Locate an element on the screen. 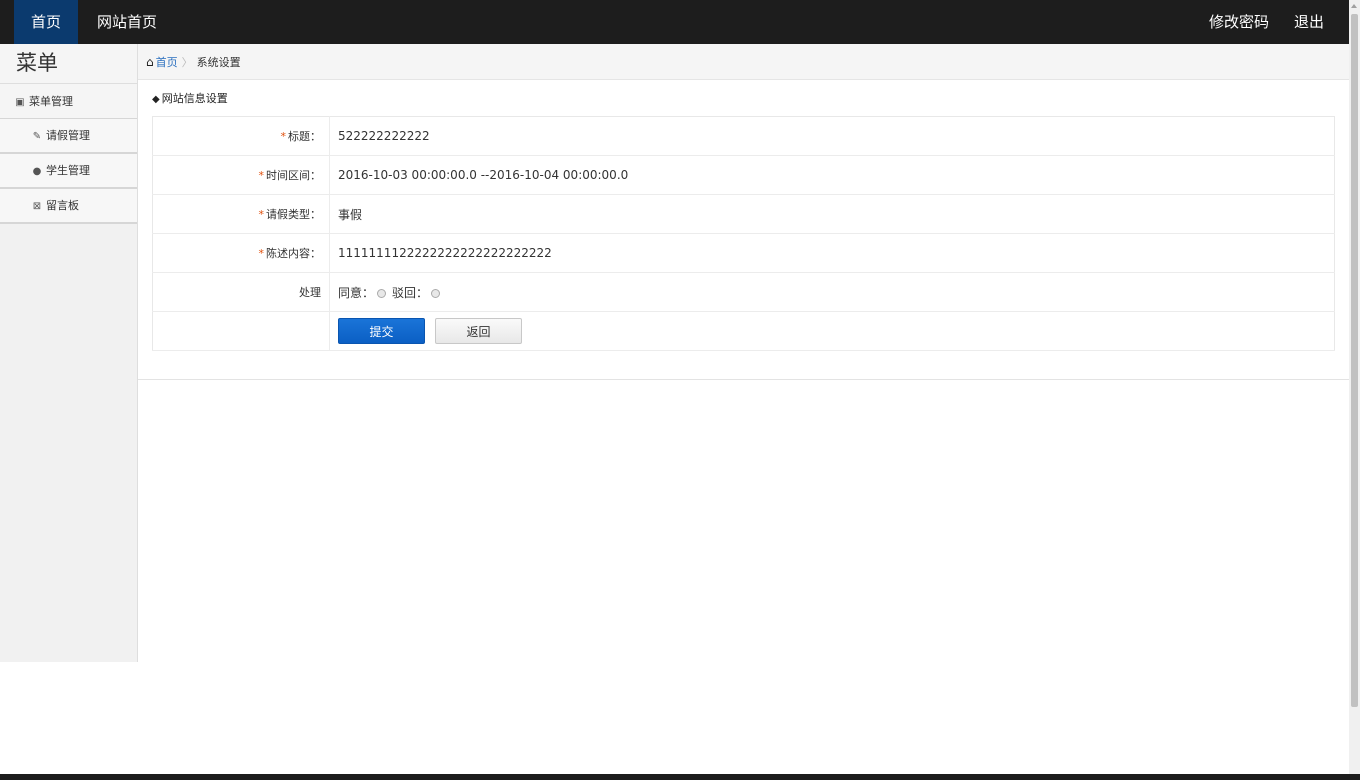 The height and width of the screenshot is (780, 1360). sidebar-title: 菜单 is located at coordinates (68, 64).